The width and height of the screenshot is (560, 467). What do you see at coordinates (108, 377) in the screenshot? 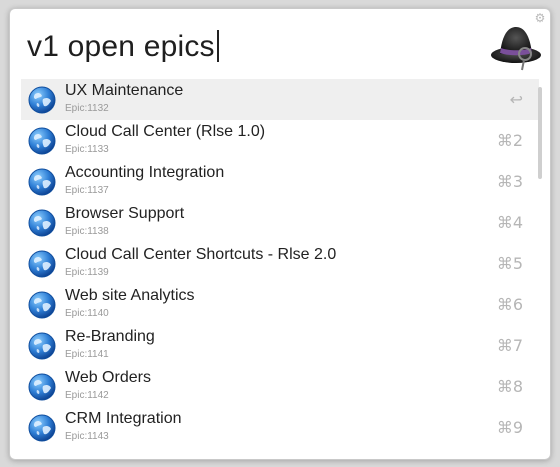
I see `result-title: Web Orders` at bounding box center [108, 377].